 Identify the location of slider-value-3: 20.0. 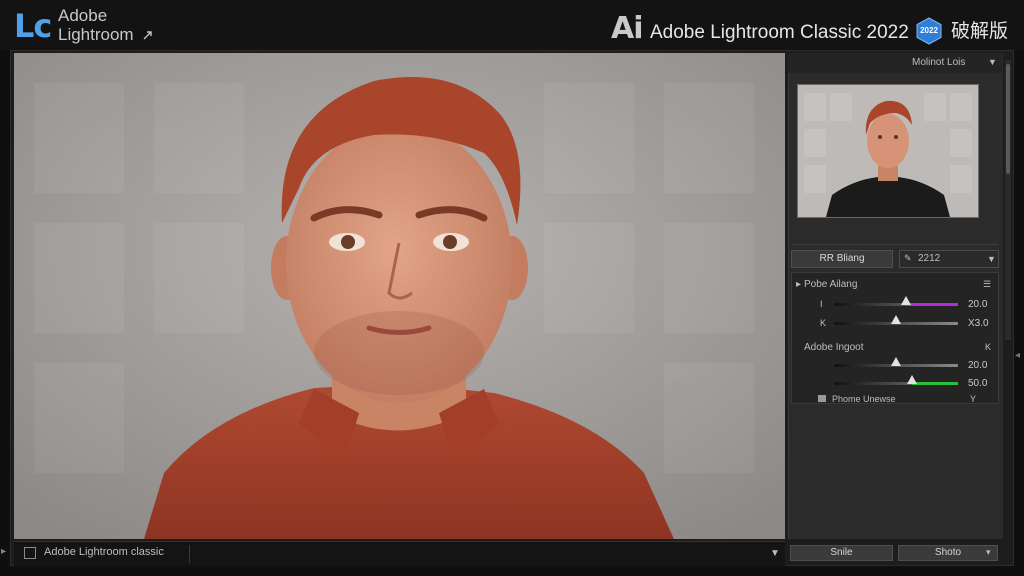
(978, 365).